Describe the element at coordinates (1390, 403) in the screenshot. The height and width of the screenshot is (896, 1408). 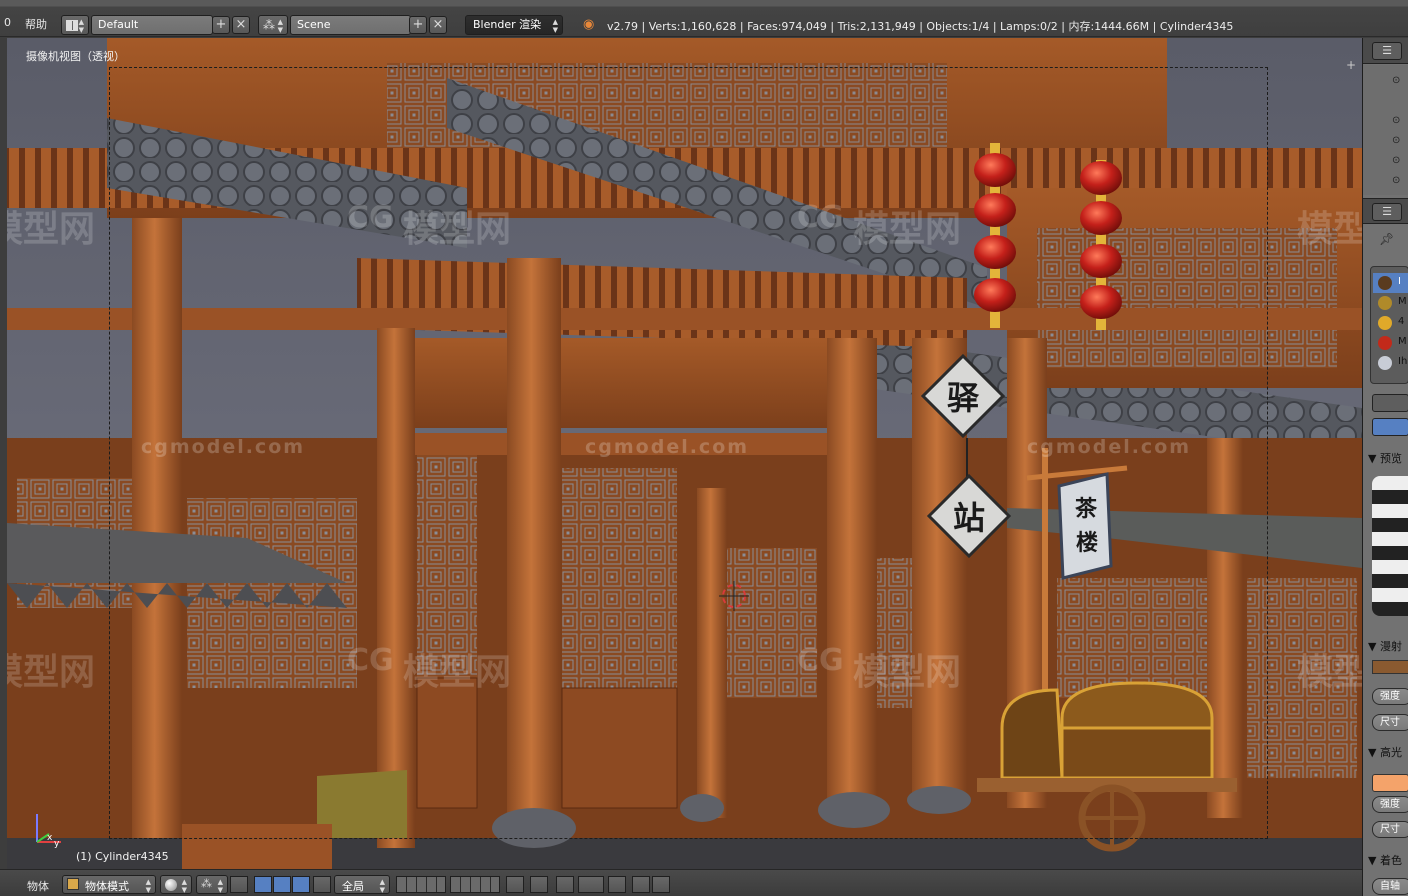
I see `material-browse-button` at that location.